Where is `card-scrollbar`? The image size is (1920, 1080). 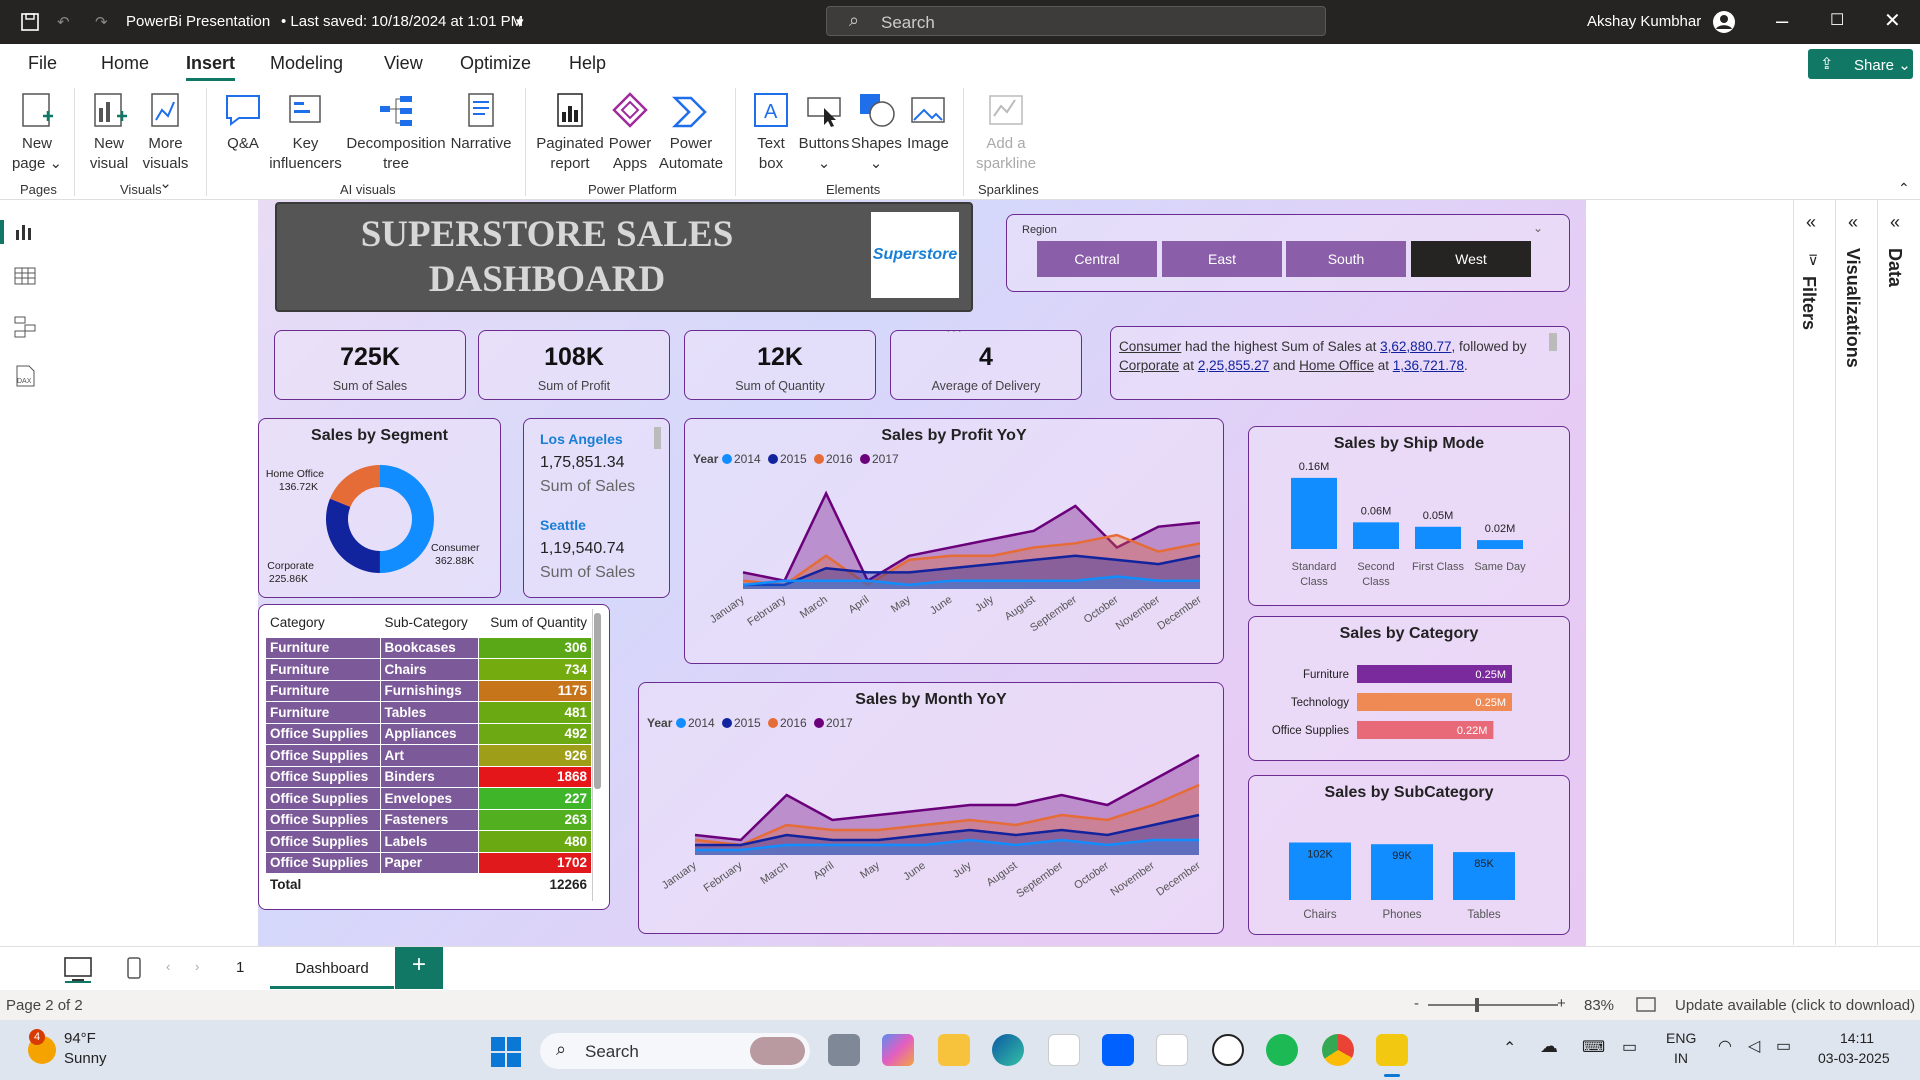 card-scrollbar is located at coordinates (657, 438).